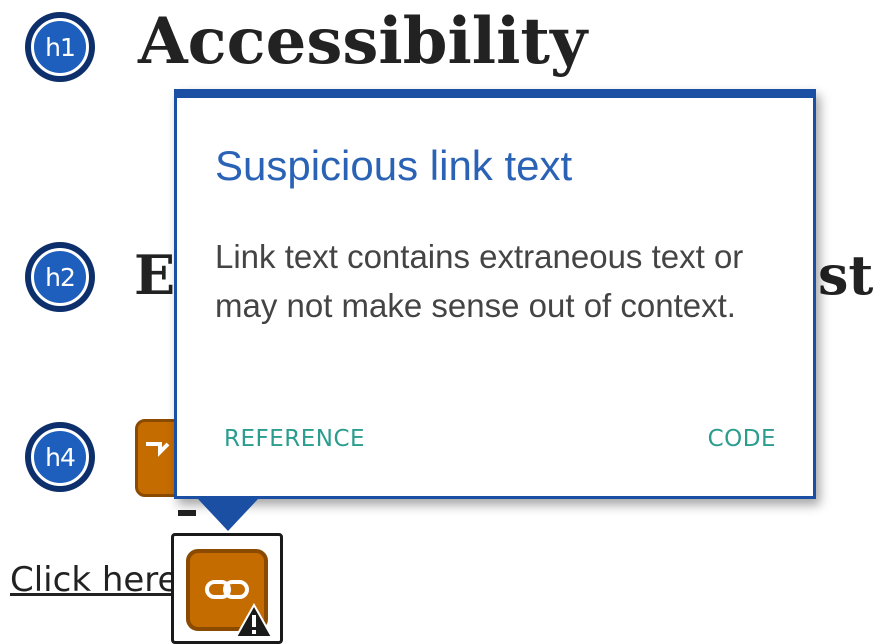 This screenshot has width=876, height=644. I want to click on reference-link: REFERENCE, so click(294, 439).